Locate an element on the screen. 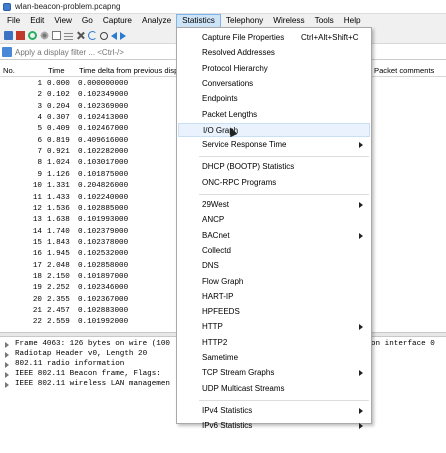  column-no: No. is located at coordinates (9, 70).